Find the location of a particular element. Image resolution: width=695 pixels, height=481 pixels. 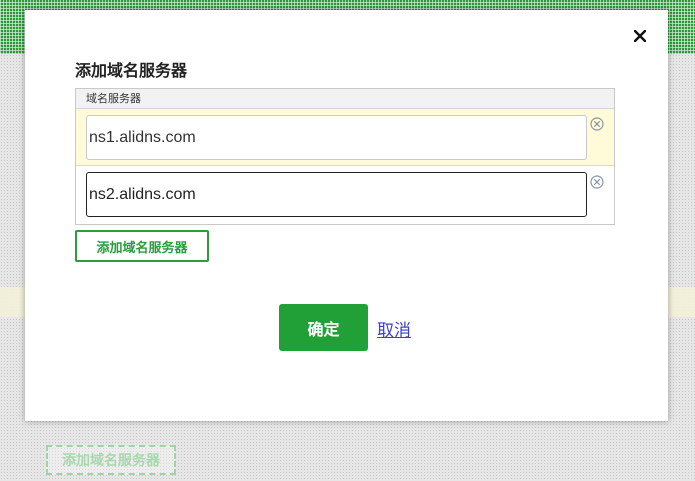

close-icon is located at coordinates (640, 36).